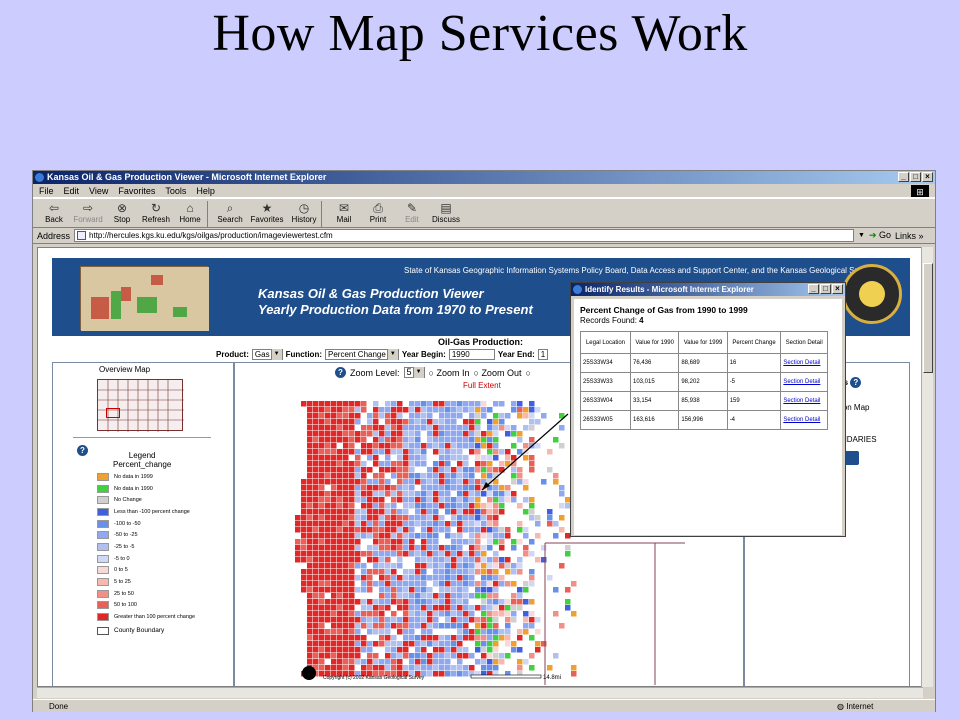 This screenshot has height=720, width=960. What do you see at coordinates (205, 190) in the screenshot?
I see `menu-help: Help` at bounding box center [205, 190].